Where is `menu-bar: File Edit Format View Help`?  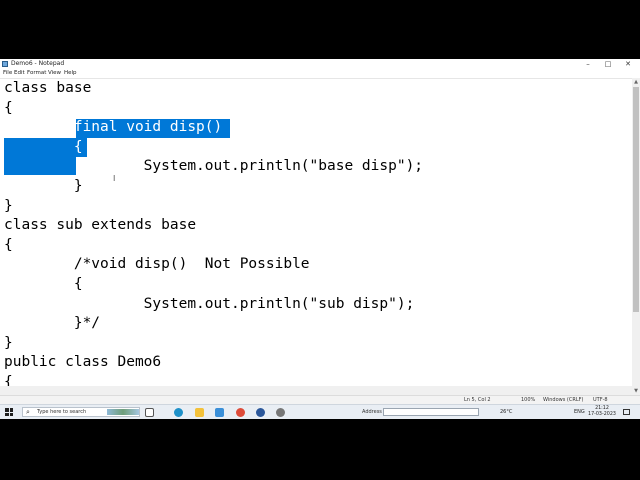 menu-bar: File Edit Format View Help is located at coordinates (320, 73).